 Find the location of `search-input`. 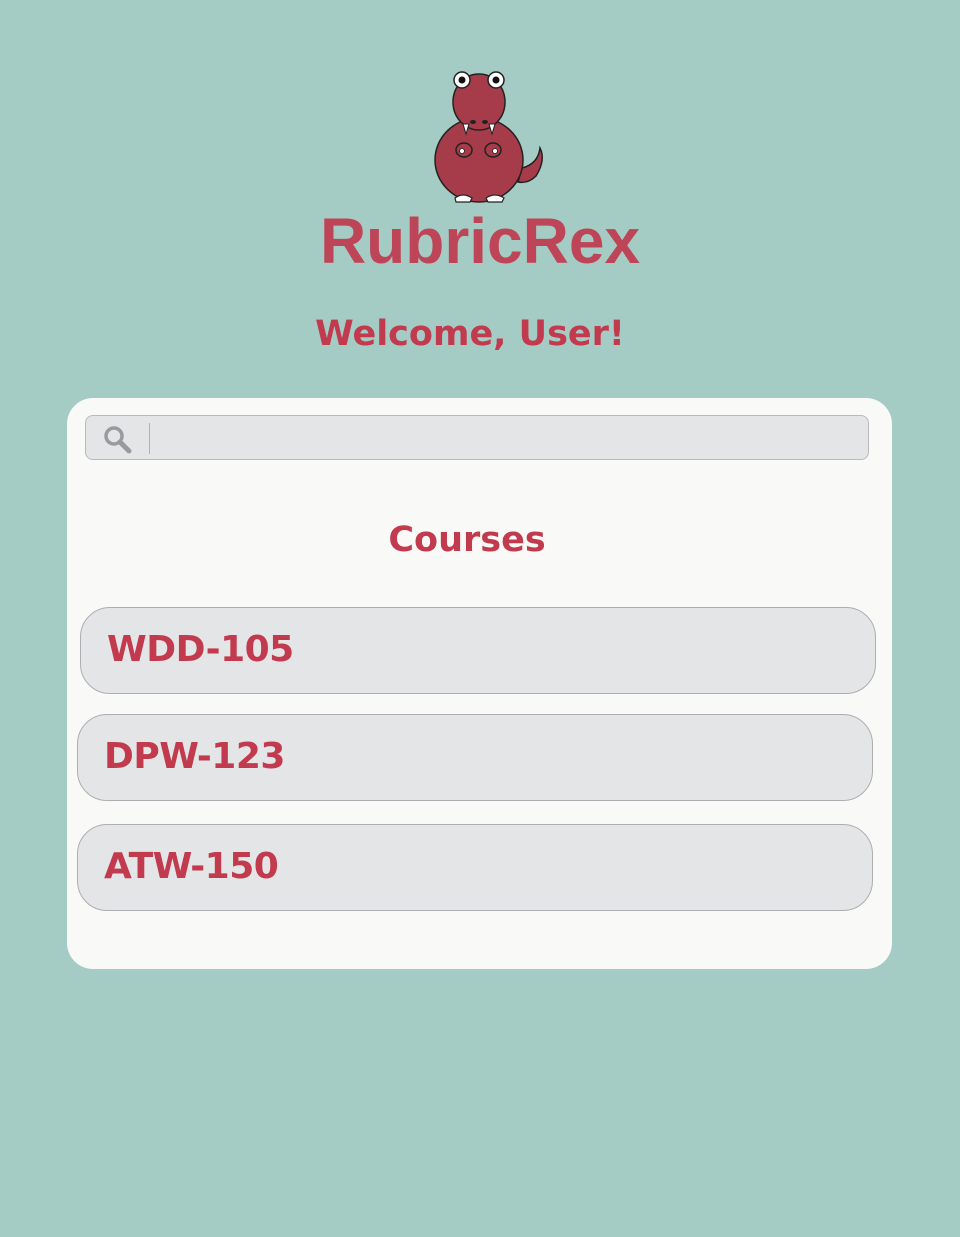

search-input is located at coordinates (510, 438).